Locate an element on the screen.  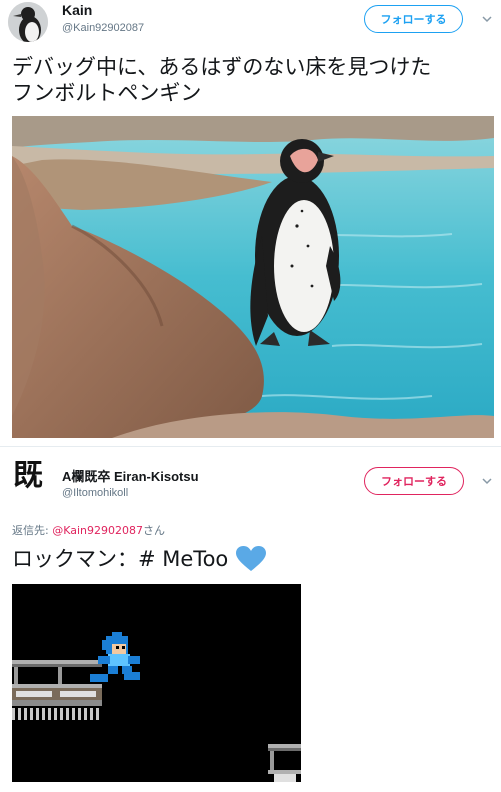
penguin-avatar-icon is located at coordinates (28, 22).